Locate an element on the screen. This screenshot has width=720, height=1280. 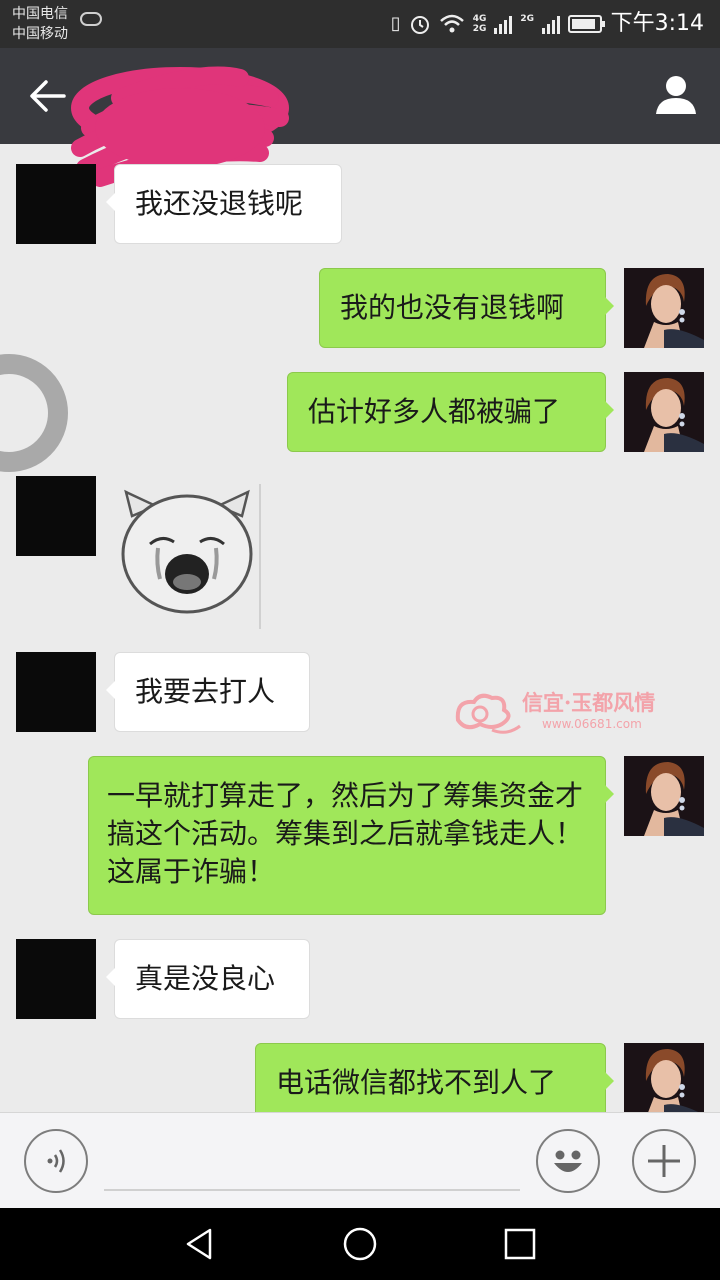
emoji-button is located at coordinates (568, 1161).